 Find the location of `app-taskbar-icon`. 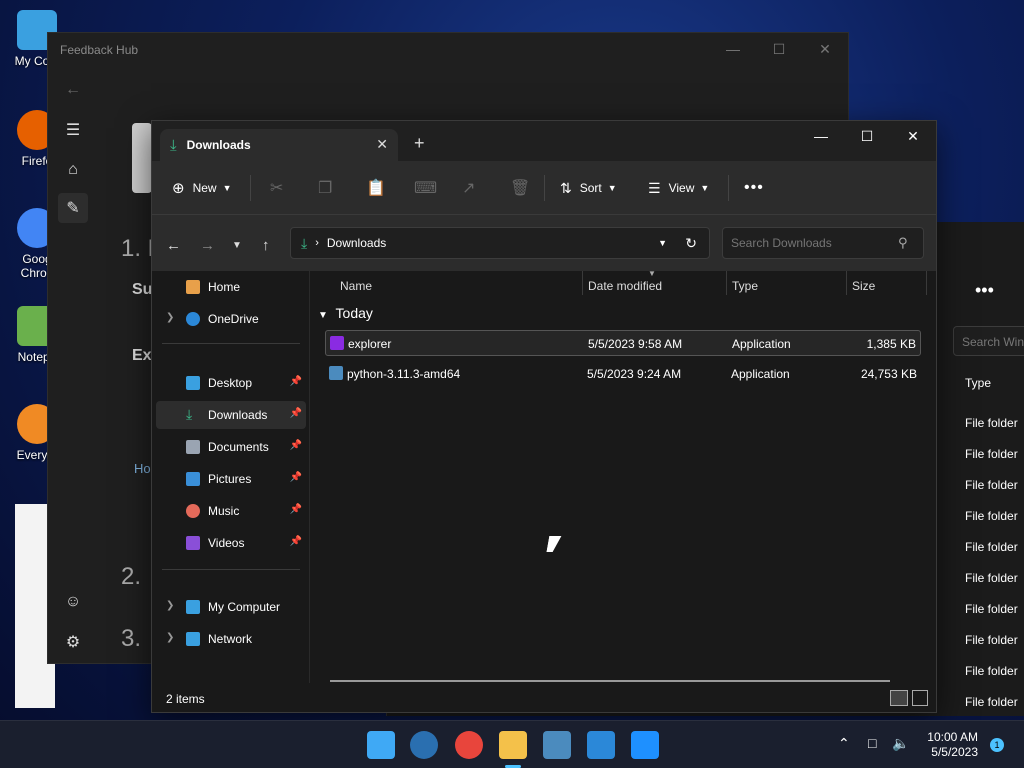

app-taskbar-icon is located at coordinates (601, 745).